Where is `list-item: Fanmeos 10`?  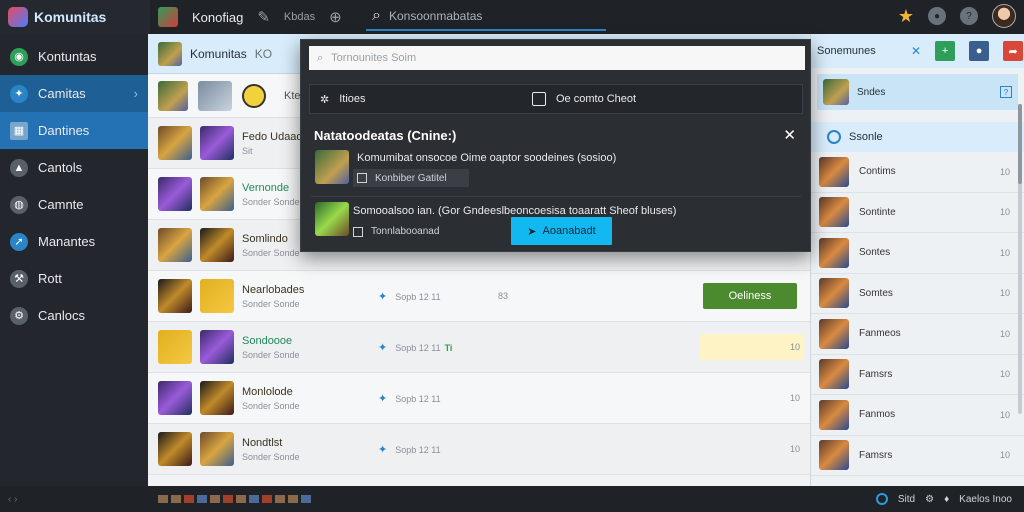
list-item: Fanmeos 10 is located at coordinates (917, 334).